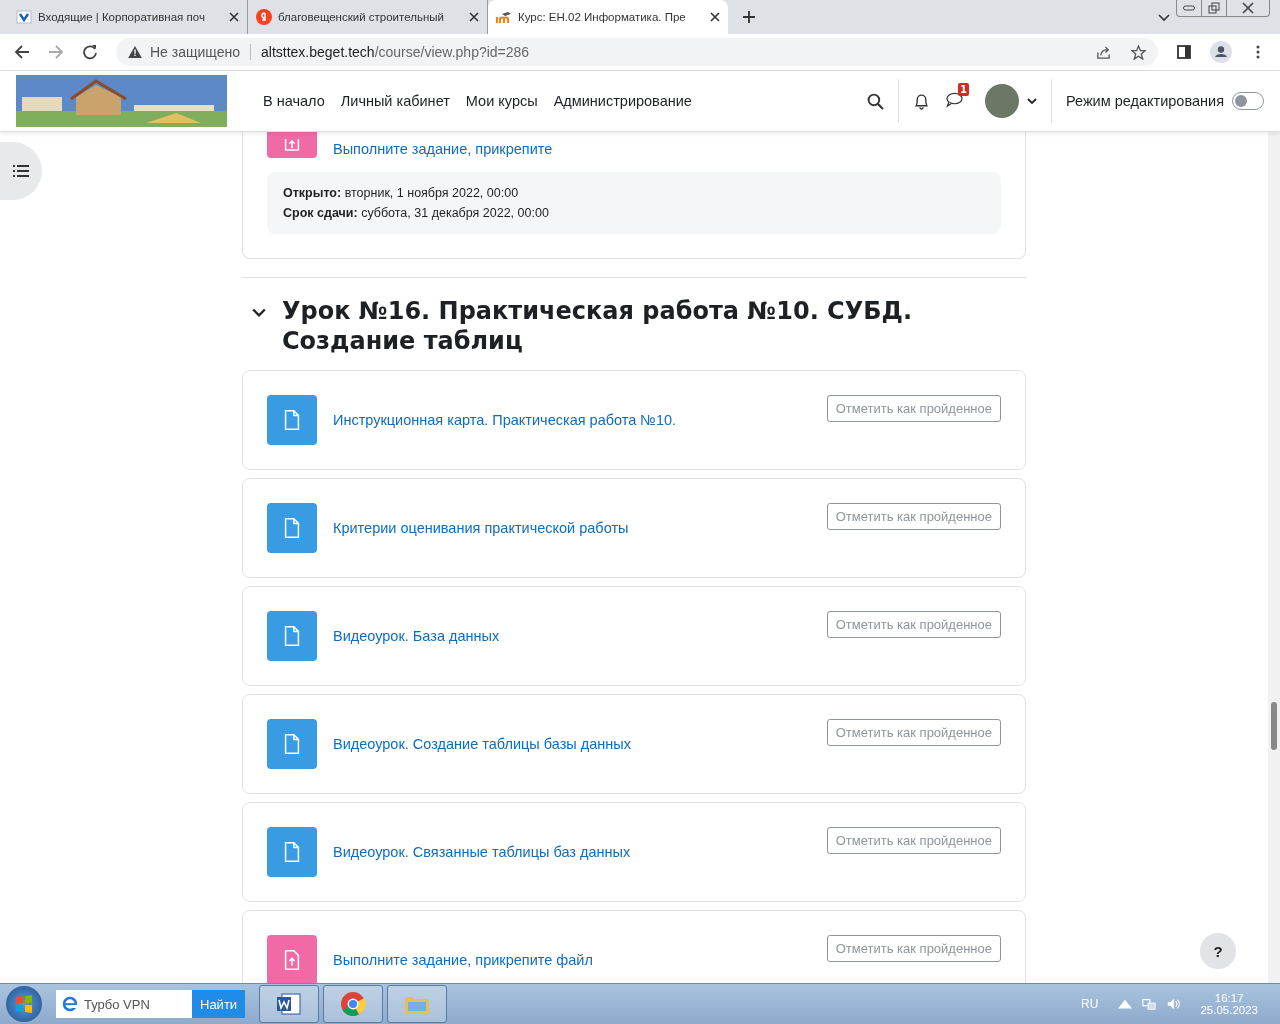 The image size is (1280, 1024). I want to click on help-button: ?, so click(1218, 951).